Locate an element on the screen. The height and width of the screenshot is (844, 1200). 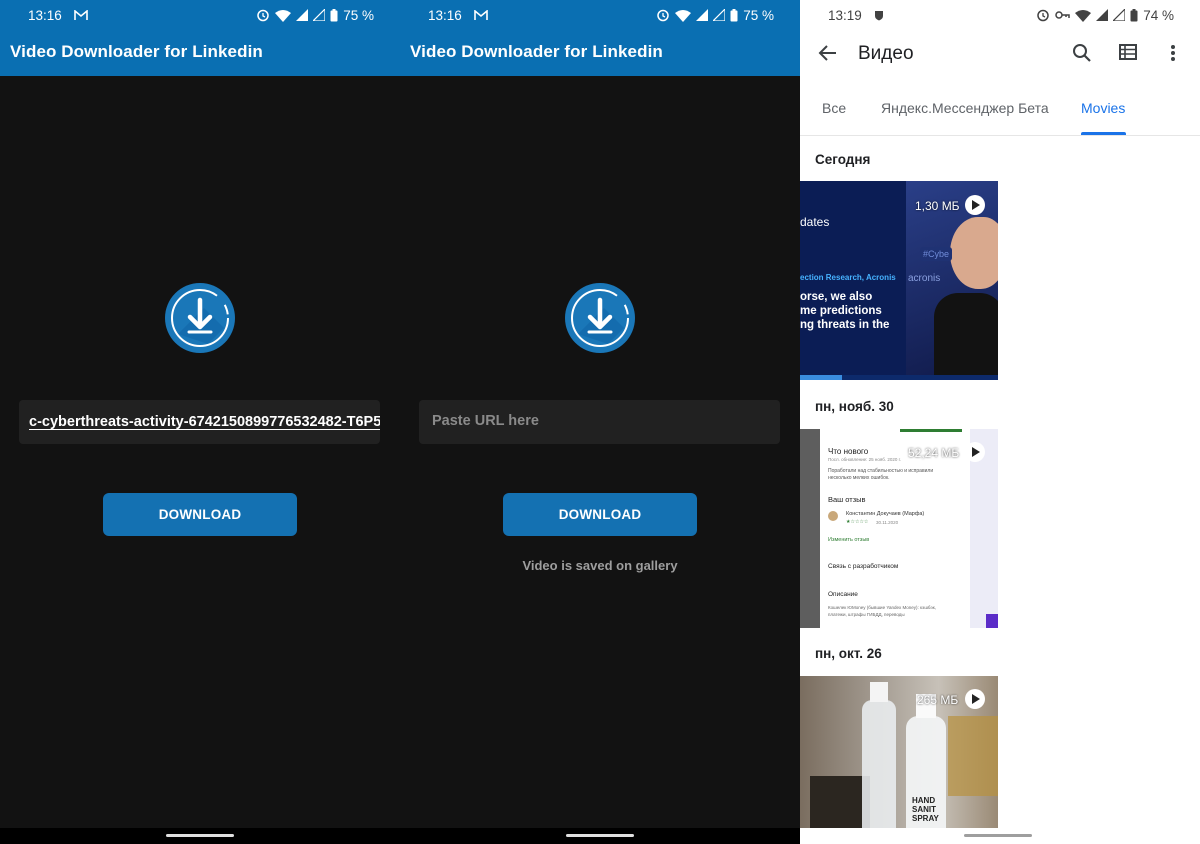
file-size: 1,30 МБ is located at coordinates (937, 206).